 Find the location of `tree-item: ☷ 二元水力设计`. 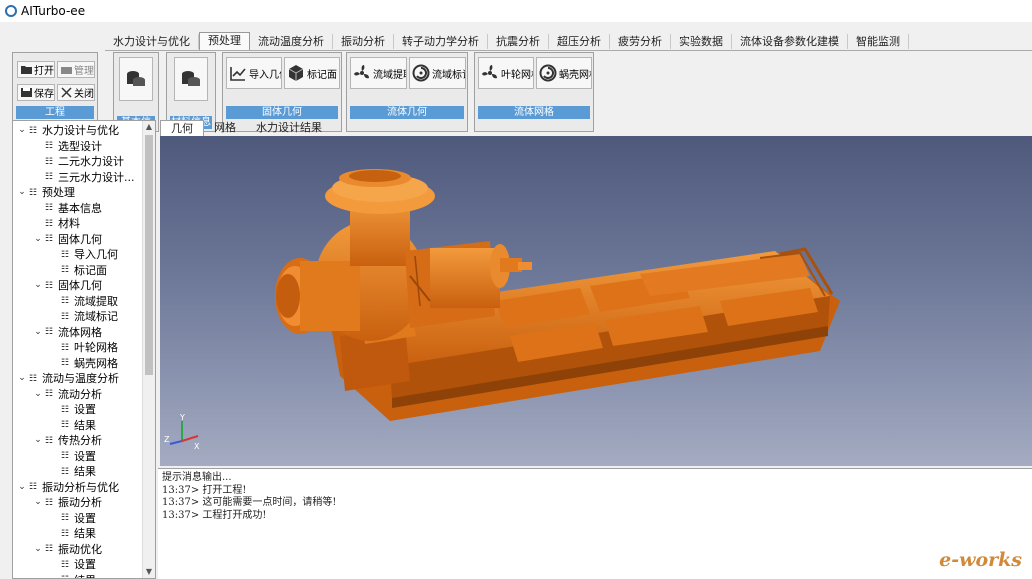

tree-item: ☷ 二元水力设计 is located at coordinates (78, 161).